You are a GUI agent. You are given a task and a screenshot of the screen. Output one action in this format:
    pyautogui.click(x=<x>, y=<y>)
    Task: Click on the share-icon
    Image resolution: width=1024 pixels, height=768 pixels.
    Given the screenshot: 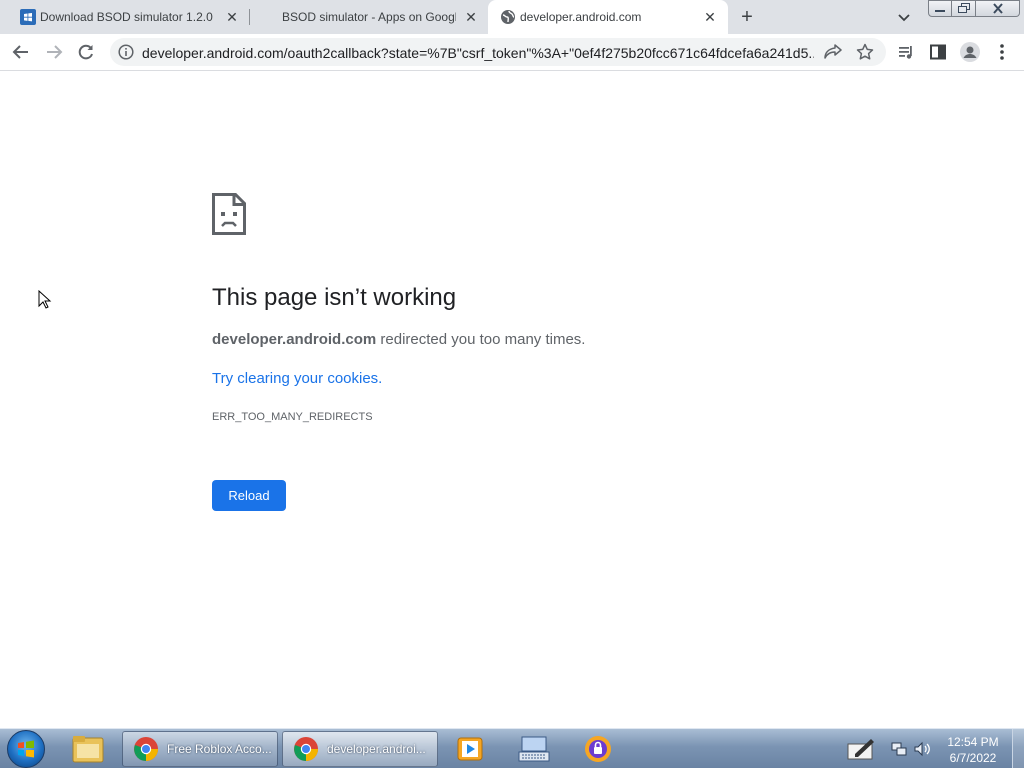 What is the action you would take?
    pyautogui.click(x=833, y=52)
    